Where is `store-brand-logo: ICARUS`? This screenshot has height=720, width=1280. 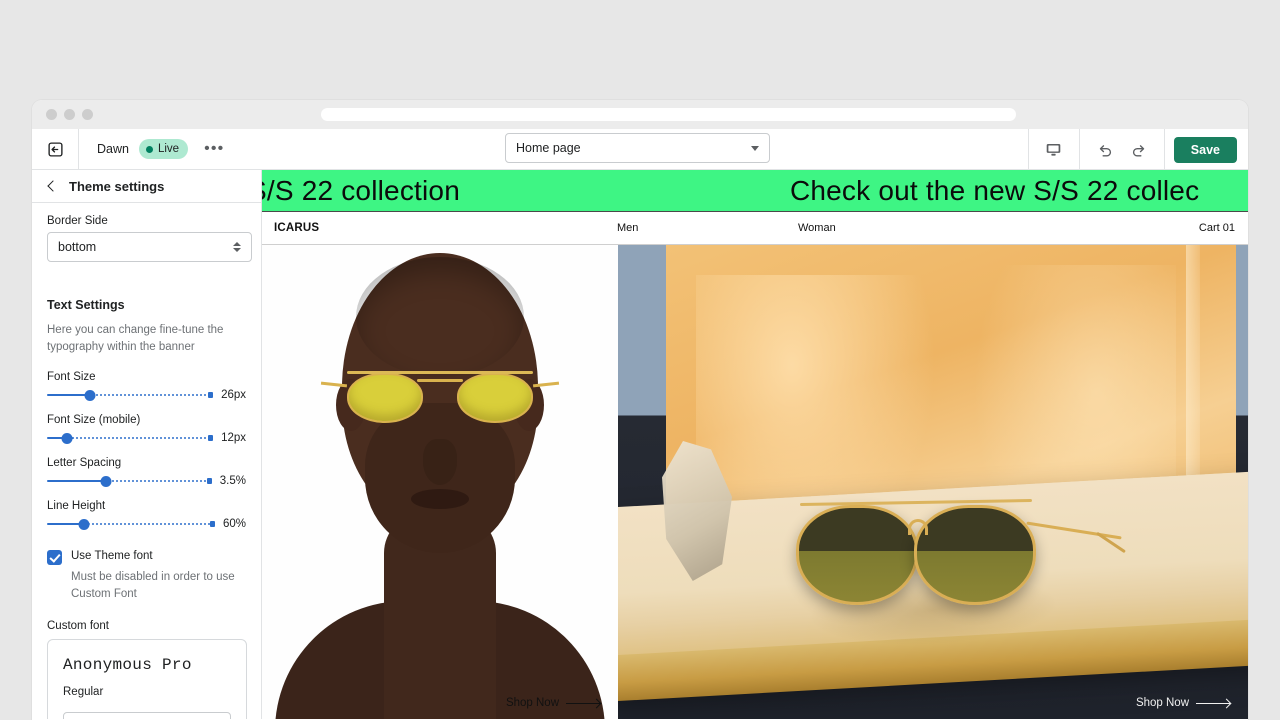
store-brand-logo: ICARUS is located at coordinates (296, 228).